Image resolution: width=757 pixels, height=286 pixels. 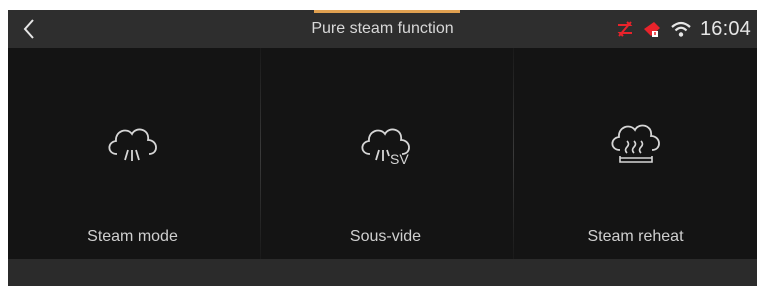 I want to click on mode-label: Steam reheat, so click(x=635, y=236).